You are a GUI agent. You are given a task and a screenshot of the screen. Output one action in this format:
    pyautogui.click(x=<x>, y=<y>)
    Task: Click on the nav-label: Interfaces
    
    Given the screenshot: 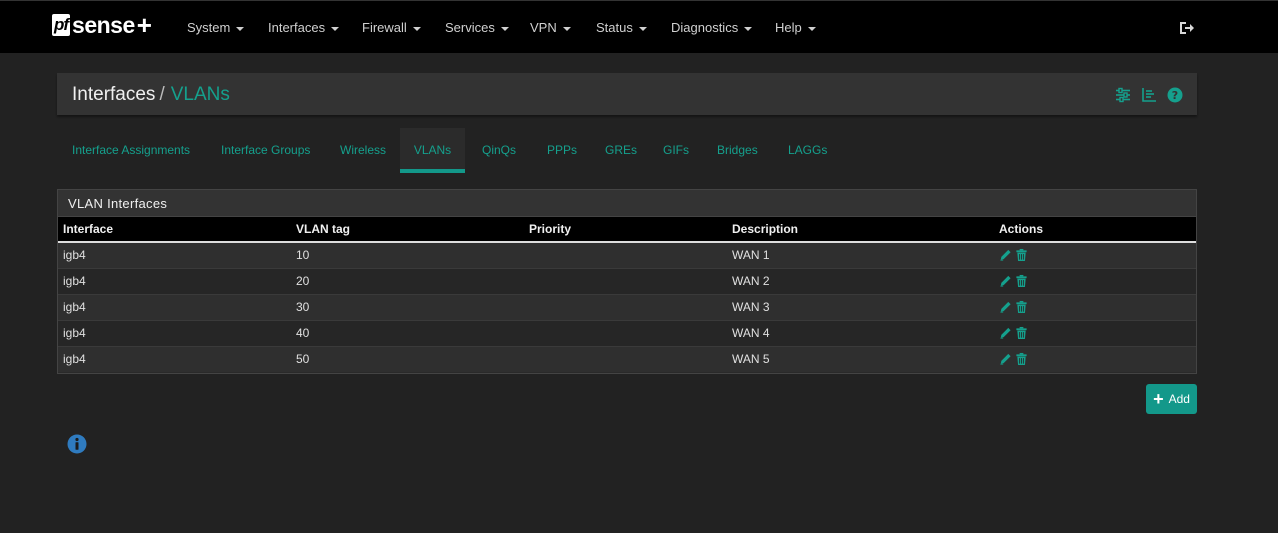 What is the action you would take?
    pyautogui.click(x=297, y=27)
    